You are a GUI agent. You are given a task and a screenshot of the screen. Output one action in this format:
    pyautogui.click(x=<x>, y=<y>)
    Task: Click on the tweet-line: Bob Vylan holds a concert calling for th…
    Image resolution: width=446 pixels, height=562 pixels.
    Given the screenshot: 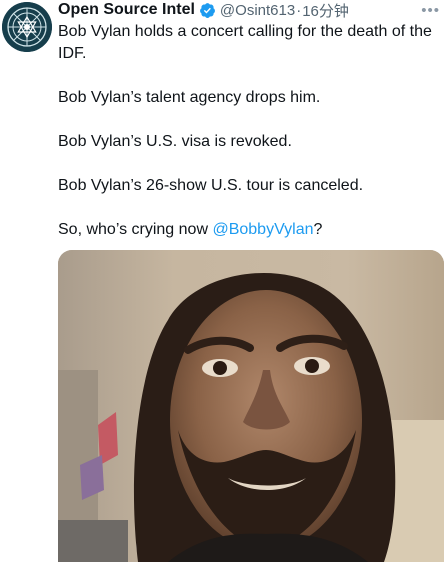 What is the action you would take?
    pyautogui.click(x=245, y=42)
    